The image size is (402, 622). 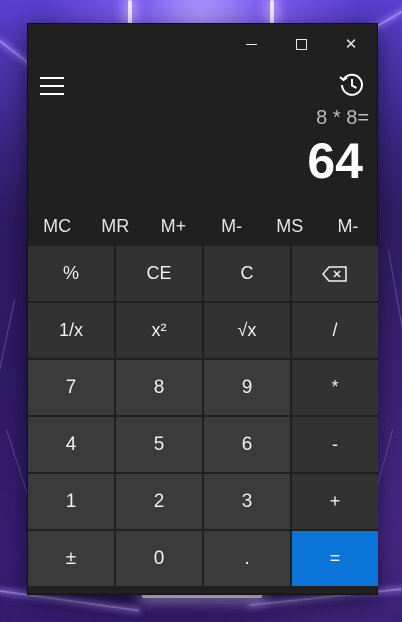 I want to click on result-display: 64, so click(x=335, y=161).